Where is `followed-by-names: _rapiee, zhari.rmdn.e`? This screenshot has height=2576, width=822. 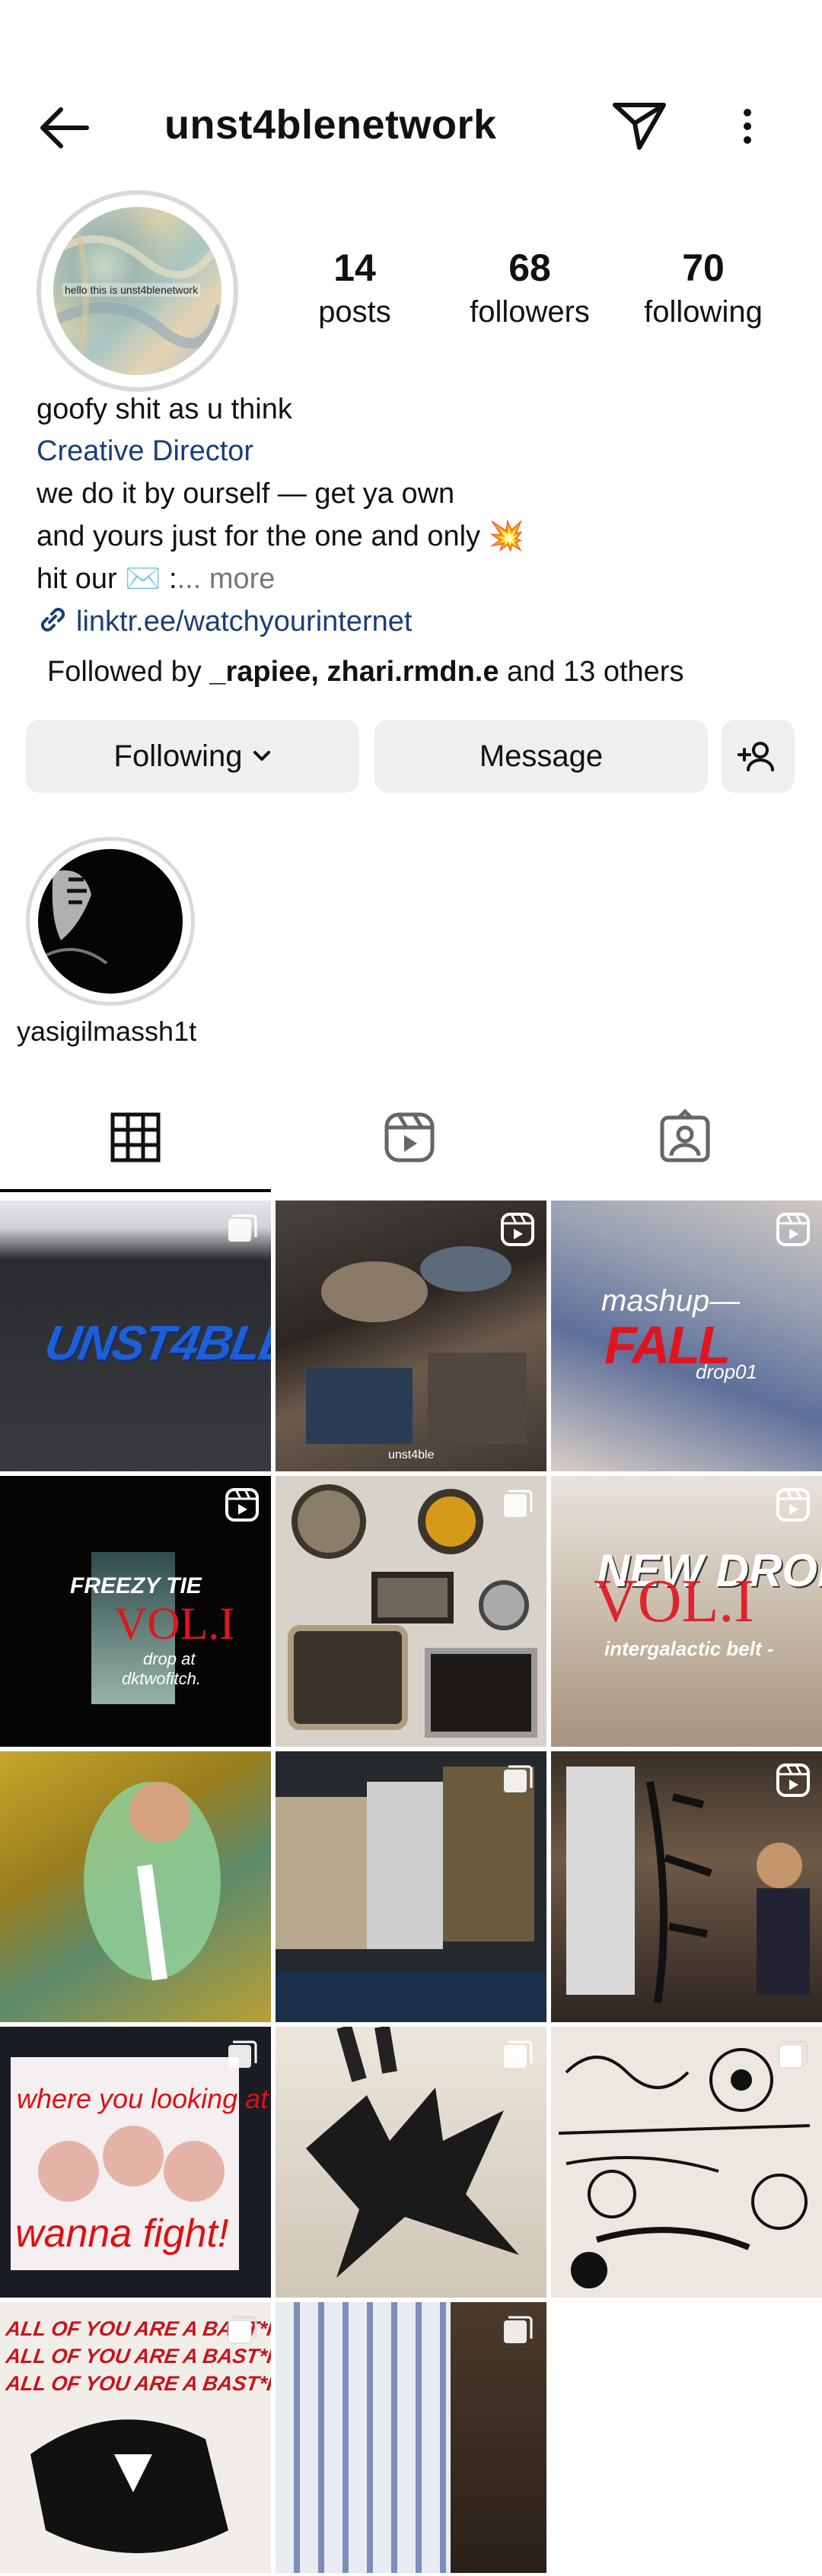
followed-by-names: _rapiee, zhari.rmdn.e is located at coordinates (354, 672).